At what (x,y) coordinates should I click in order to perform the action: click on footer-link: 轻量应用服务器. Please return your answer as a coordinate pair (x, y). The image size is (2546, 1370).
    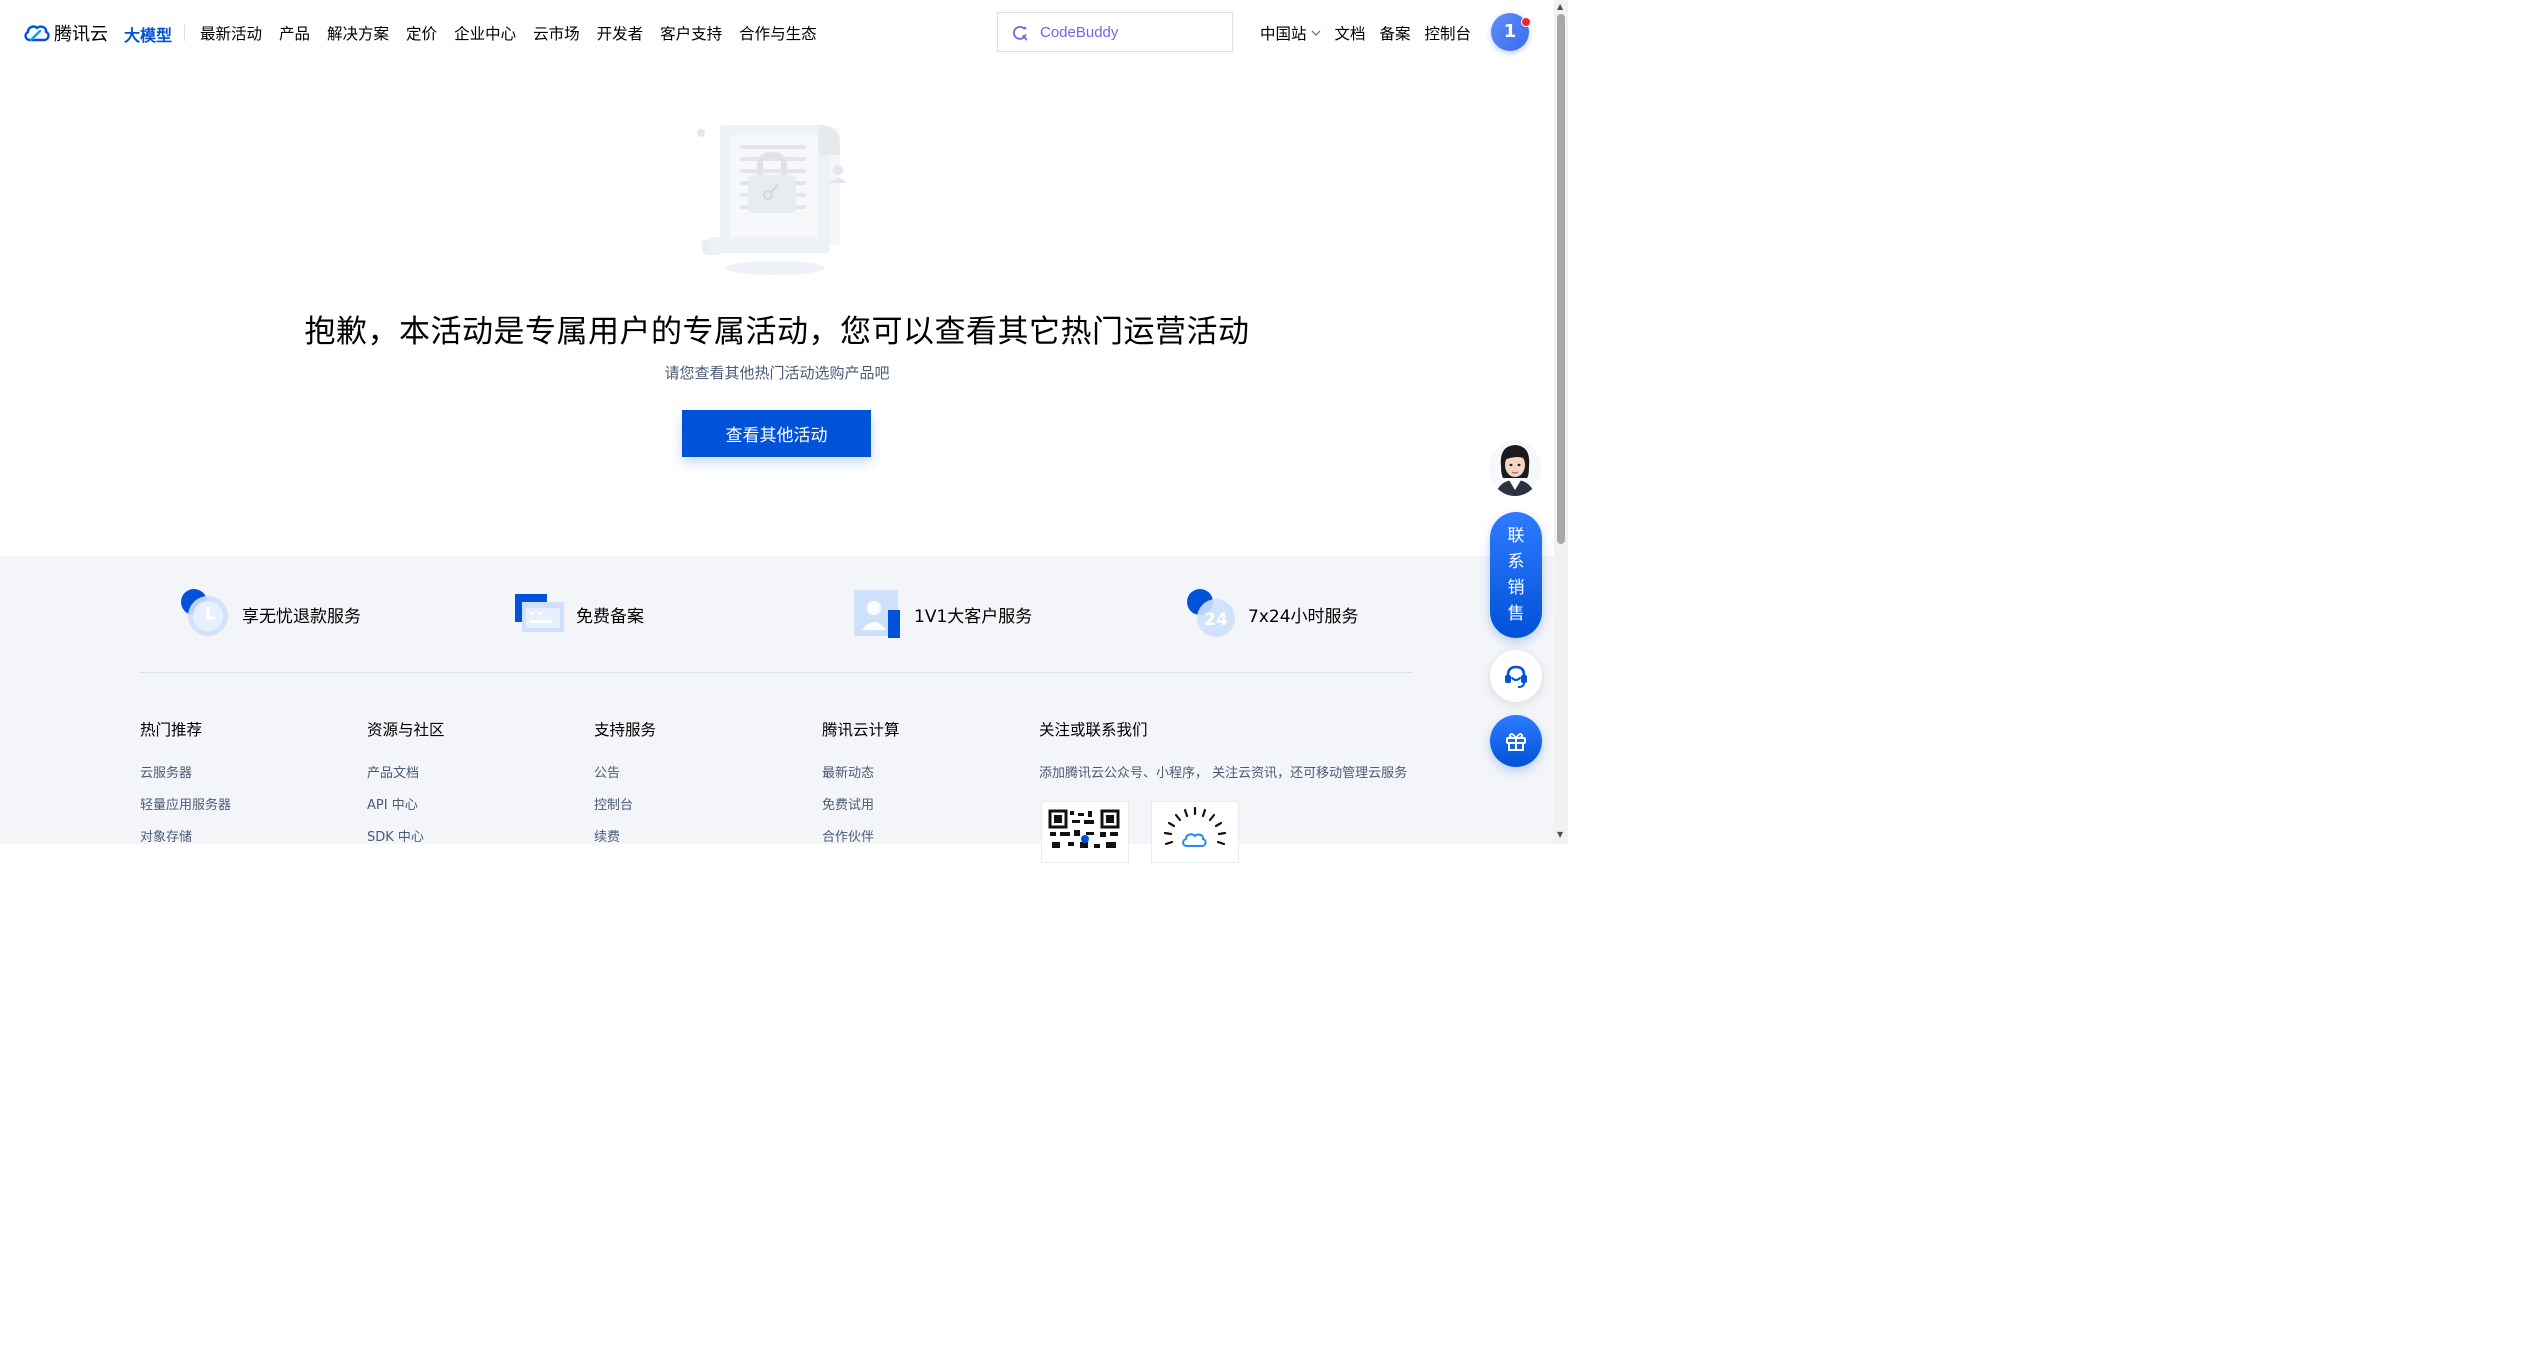
    Looking at the image, I should click on (185, 803).